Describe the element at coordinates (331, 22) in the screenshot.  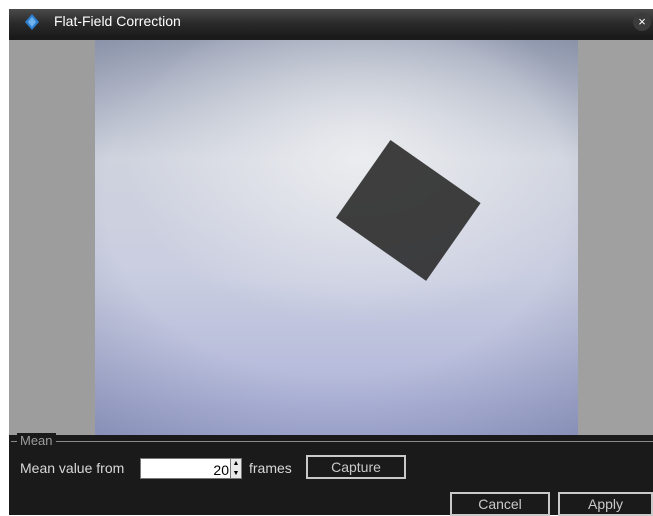
I see `title-bar: Flat-Field Correction ×` at that location.